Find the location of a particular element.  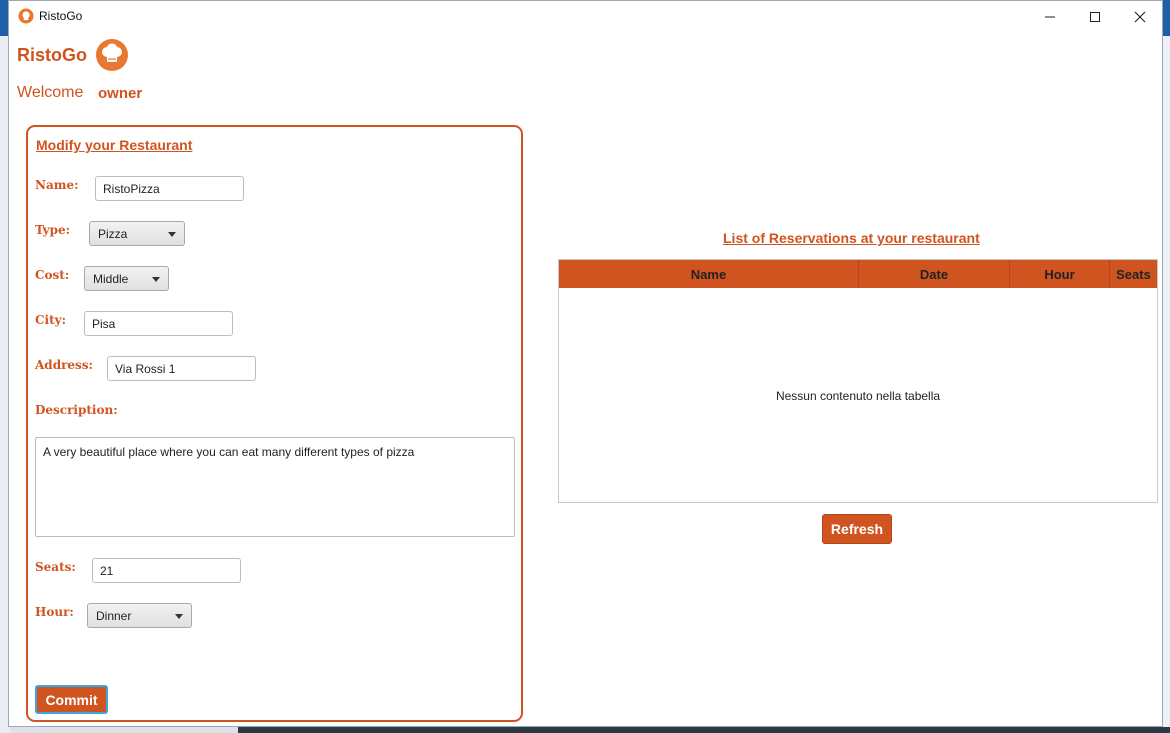

minimize-button is located at coordinates (1050, 16).